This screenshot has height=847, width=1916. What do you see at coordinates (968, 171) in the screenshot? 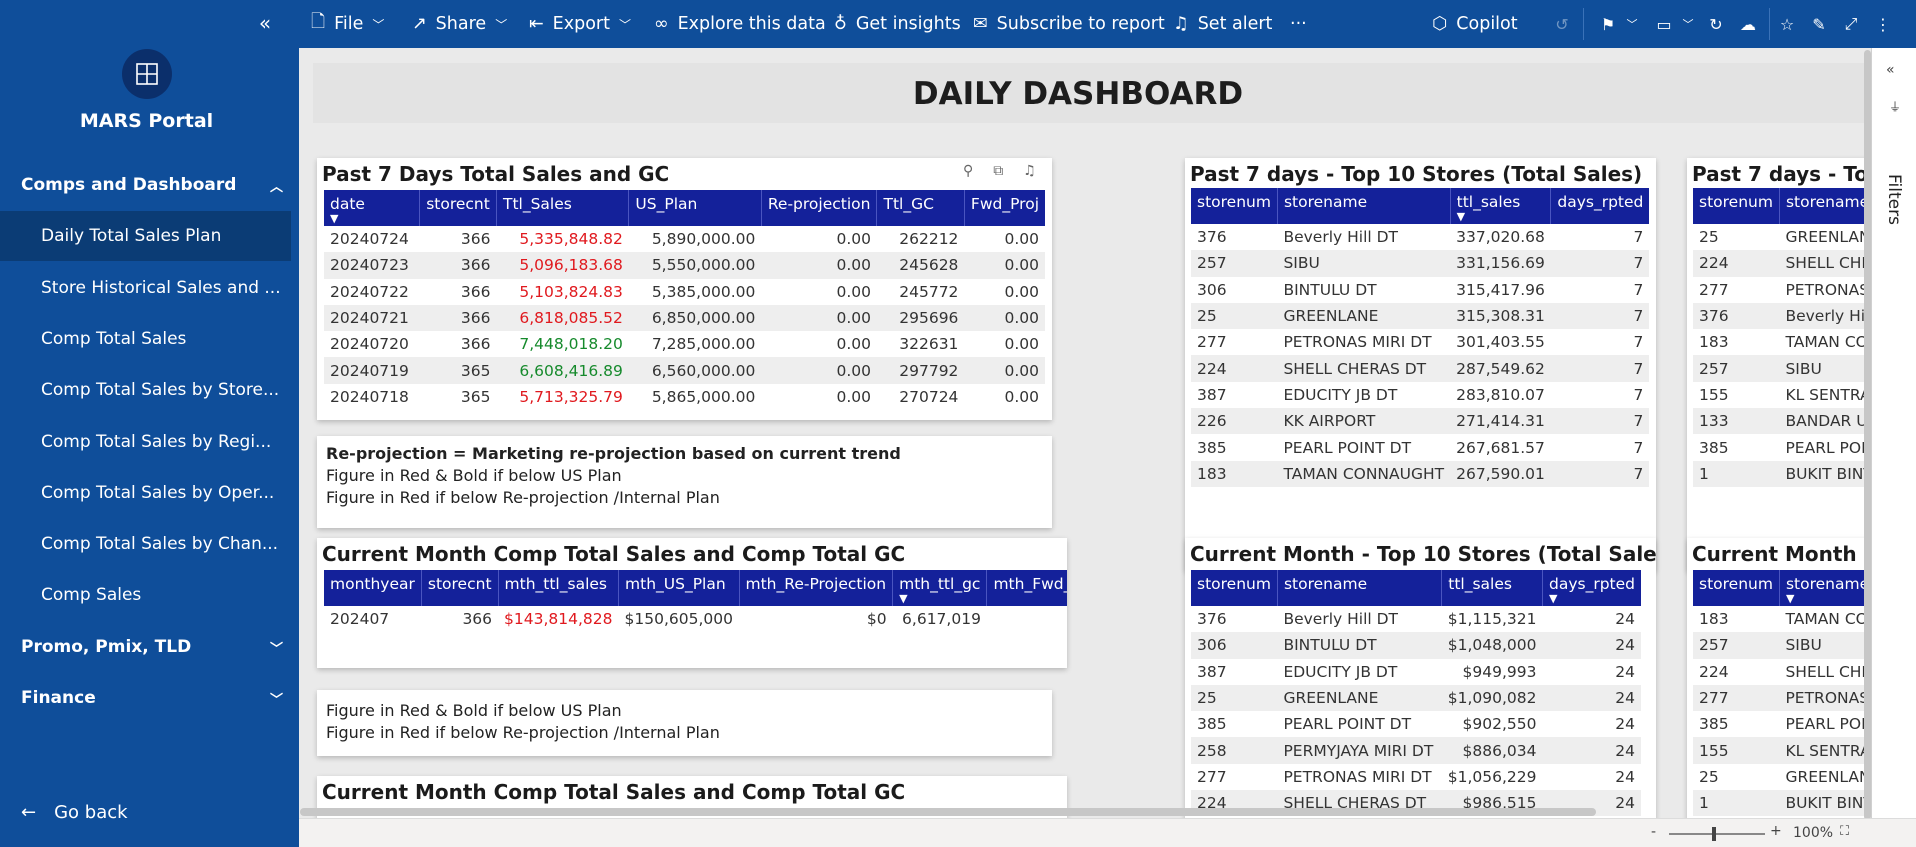
I see `pin-icon: ⚲` at bounding box center [968, 171].